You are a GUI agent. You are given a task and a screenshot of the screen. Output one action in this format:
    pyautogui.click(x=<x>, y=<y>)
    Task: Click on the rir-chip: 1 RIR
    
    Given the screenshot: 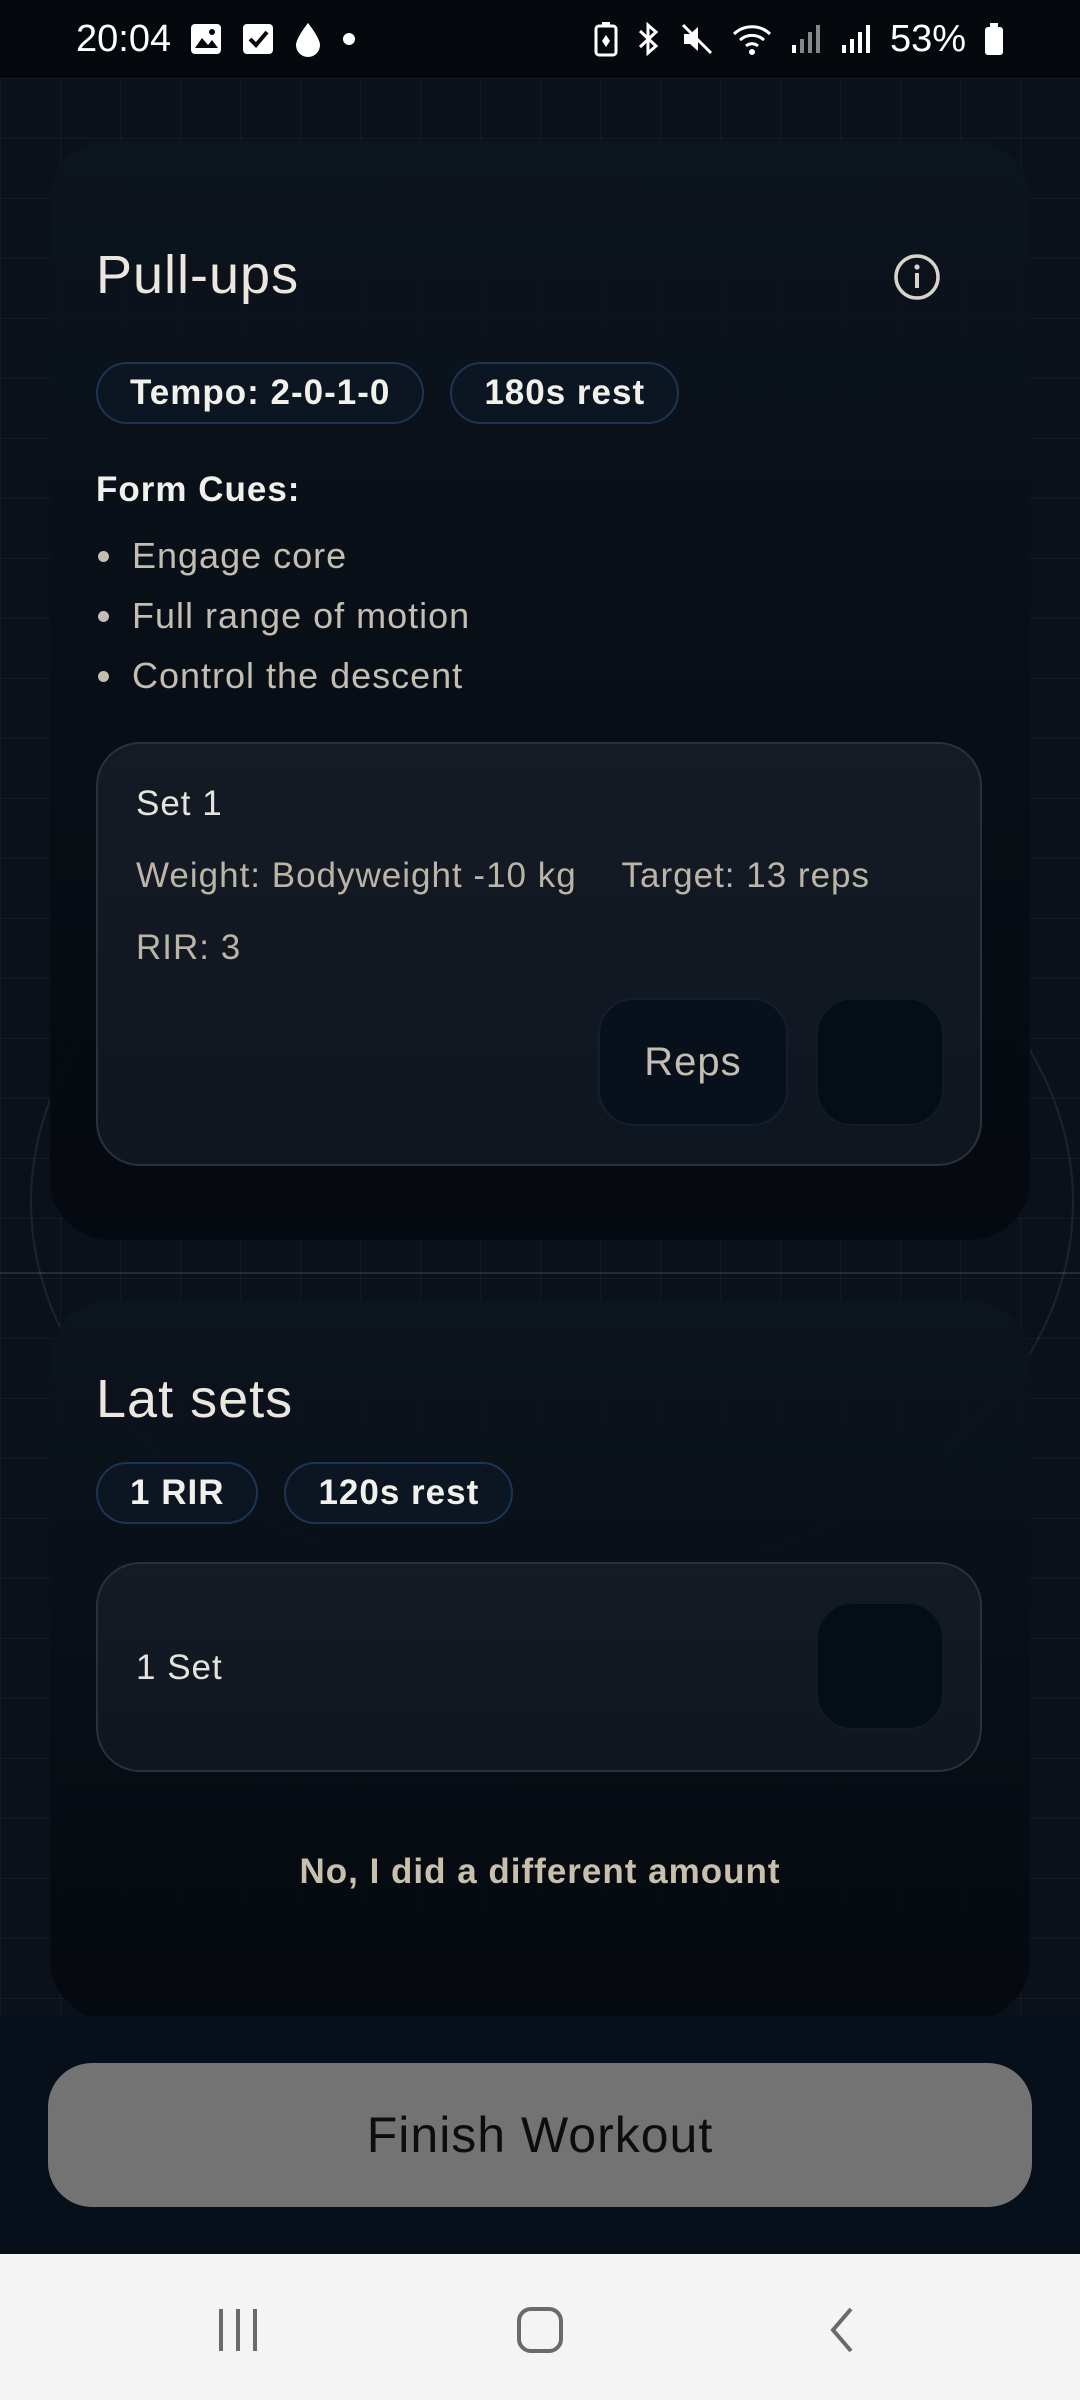 What is the action you would take?
    pyautogui.click(x=177, y=1493)
    